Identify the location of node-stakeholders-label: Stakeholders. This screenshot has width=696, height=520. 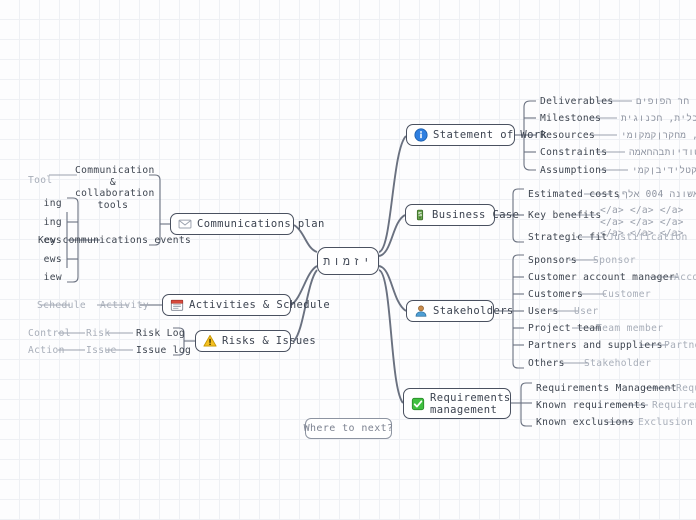
(473, 311).